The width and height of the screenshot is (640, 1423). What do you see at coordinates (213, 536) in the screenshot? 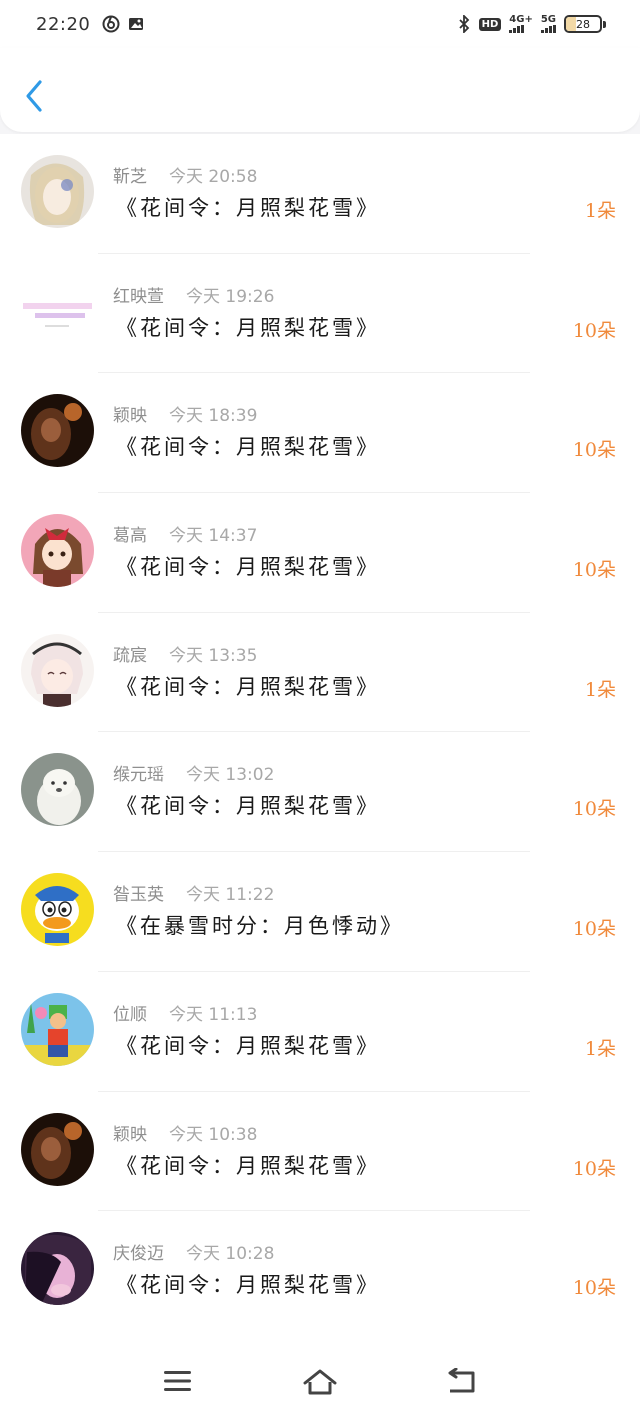
I see `send-time: 今天 14:37` at bounding box center [213, 536].